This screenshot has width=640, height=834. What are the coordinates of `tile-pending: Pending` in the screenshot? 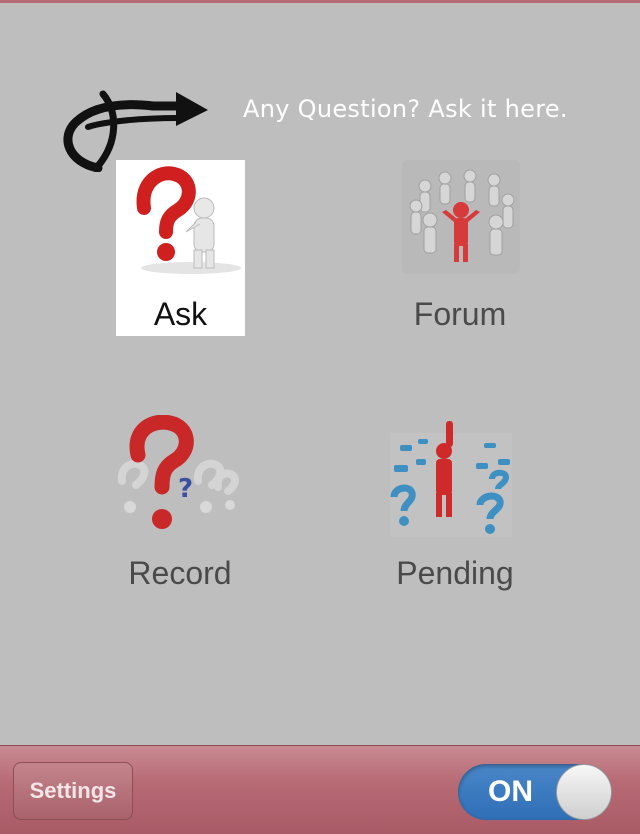 It's located at (455, 505).